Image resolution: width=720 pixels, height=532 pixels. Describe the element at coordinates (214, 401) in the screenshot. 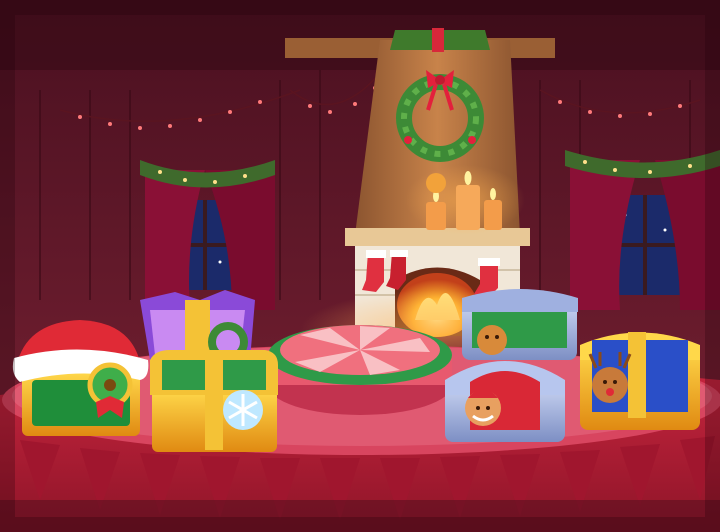

I see `snowflake-chest` at that location.